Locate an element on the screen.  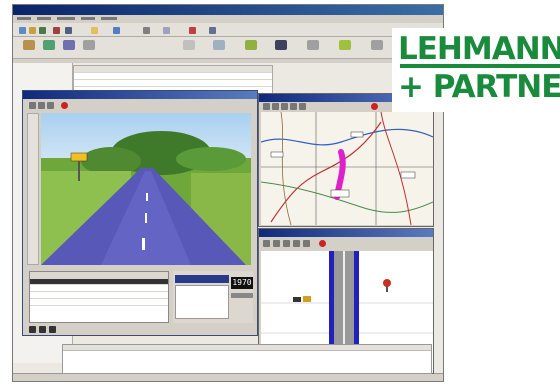
logo-text-line2: + PARTNER is located at coordinates (479, 87).